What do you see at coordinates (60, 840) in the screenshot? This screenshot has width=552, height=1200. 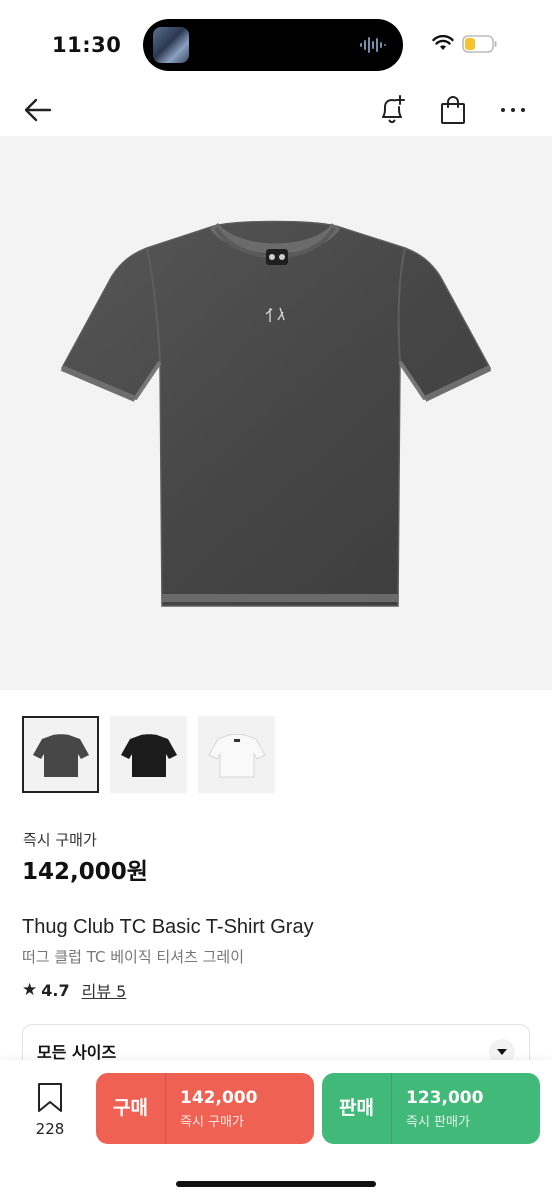 I see `instant-buy-price-label: 즉시 구매가` at bounding box center [60, 840].